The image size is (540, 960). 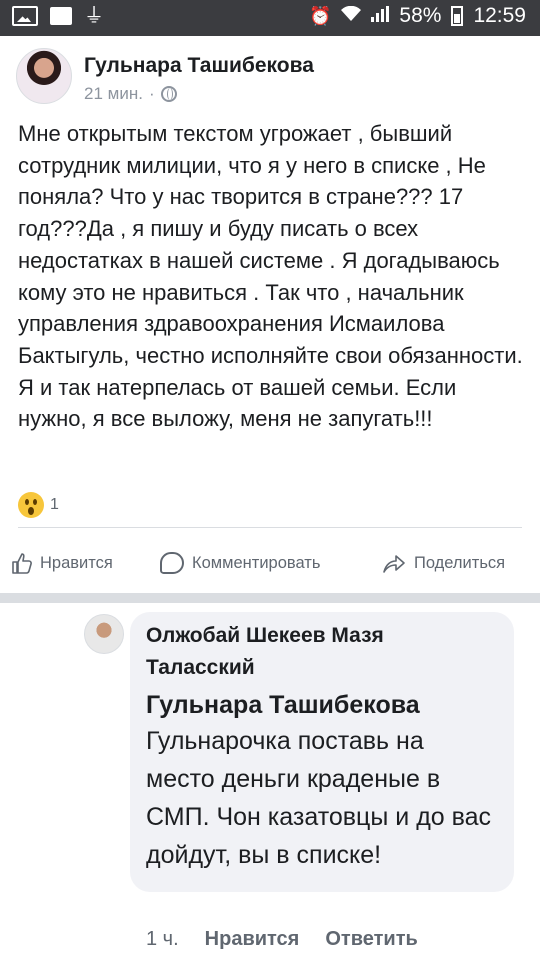 I want to click on reactions-summary: 1, so click(x=38, y=505).